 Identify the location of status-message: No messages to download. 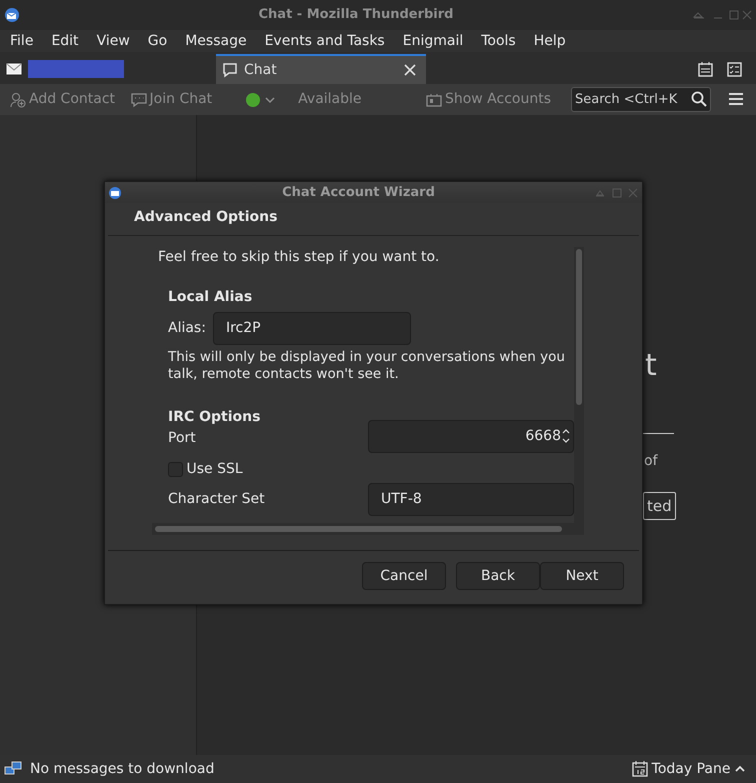
(122, 769).